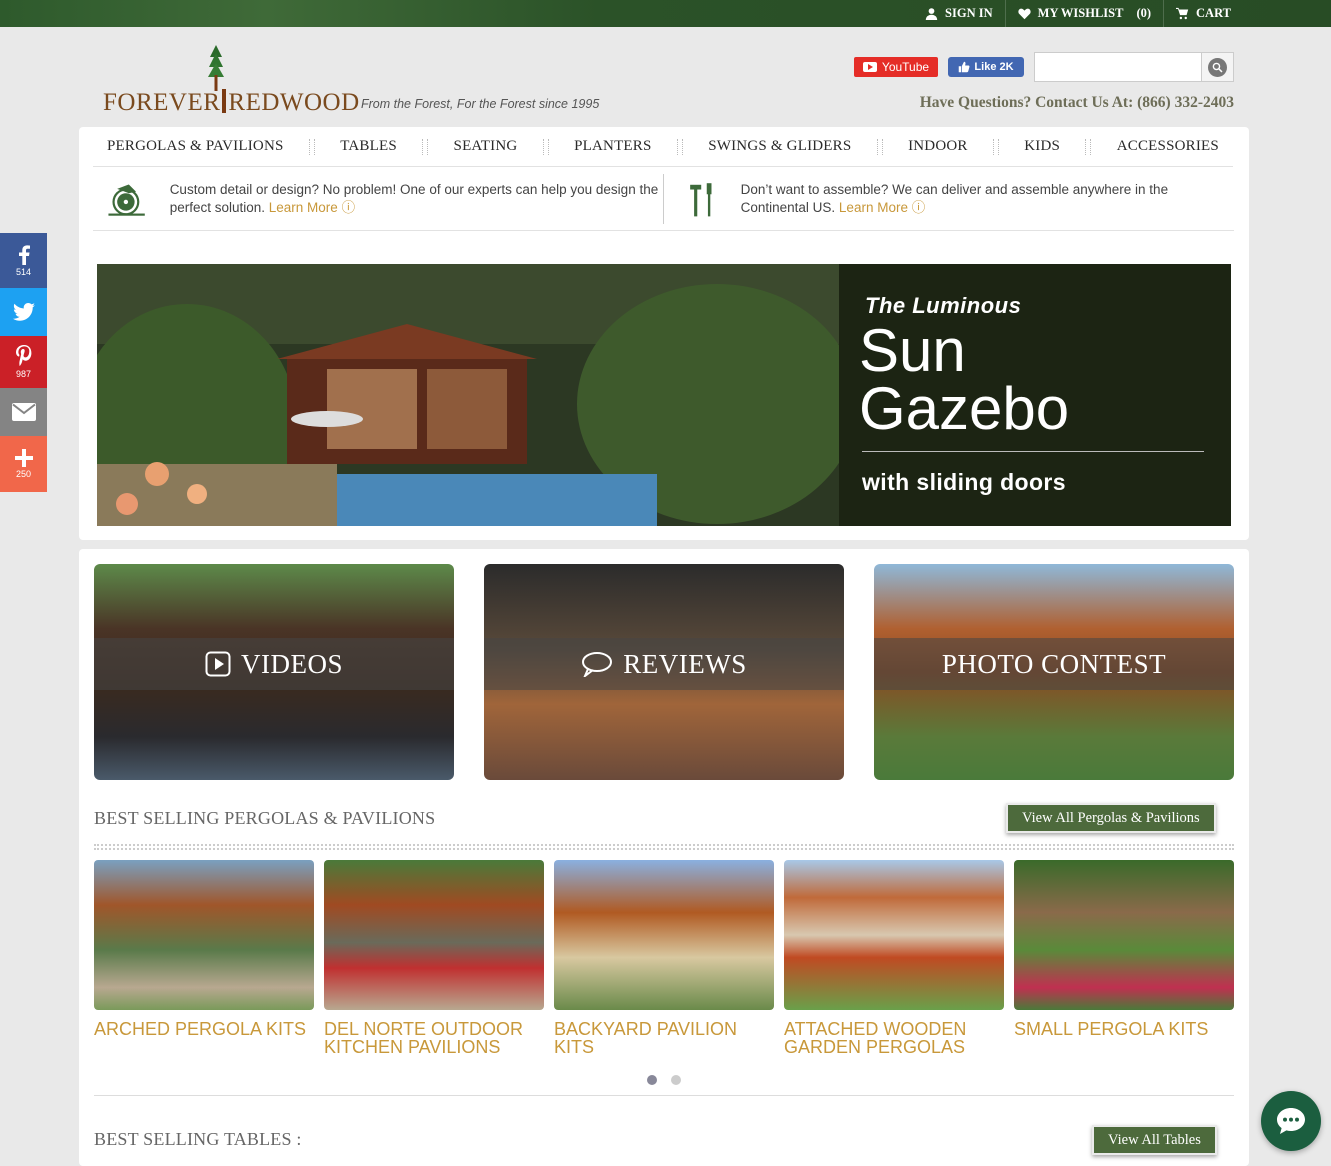 The image size is (1331, 1166). I want to click on redwood-tree-icon, so click(216, 68).